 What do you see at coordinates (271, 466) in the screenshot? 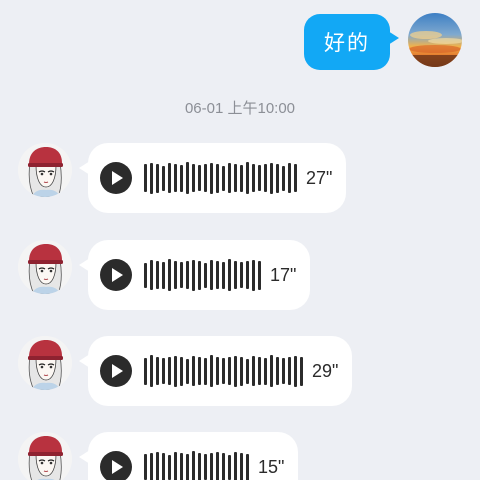
I see `voice-duration: 15"` at bounding box center [271, 466].